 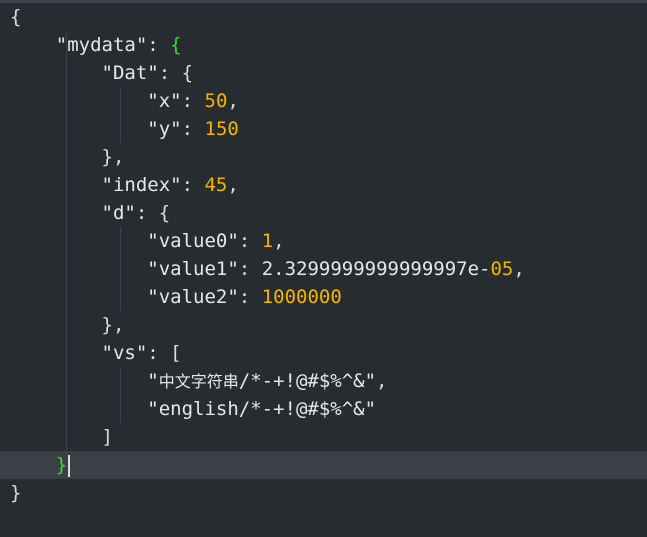 I want to click on json-value-value0: 1, so click(x=267, y=241).